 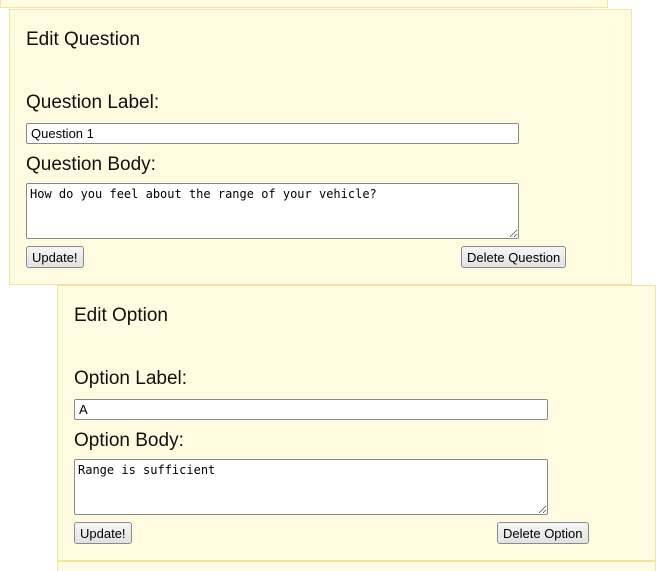 What do you see at coordinates (356, 566) in the screenshot?
I see `next-panel-edge` at bounding box center [356, 566].